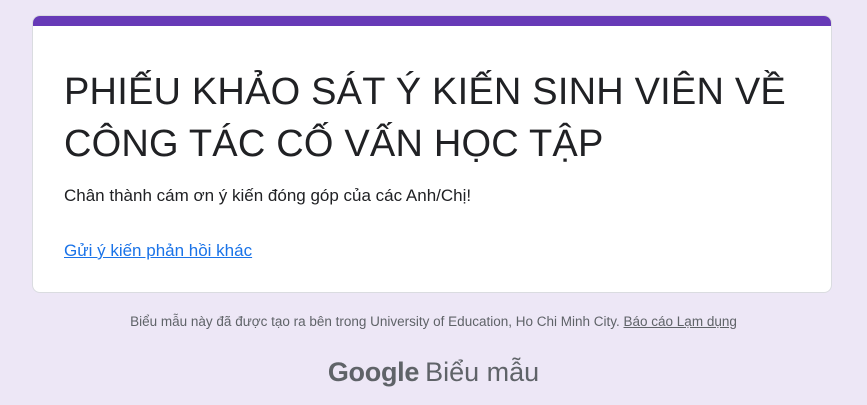 Image resolution: width=867 pixels, height=405 pixels. What do you see at coordinates (432, 21) in the screenshot?
I see `card-accent-bar` at bounding box center [432, 21].